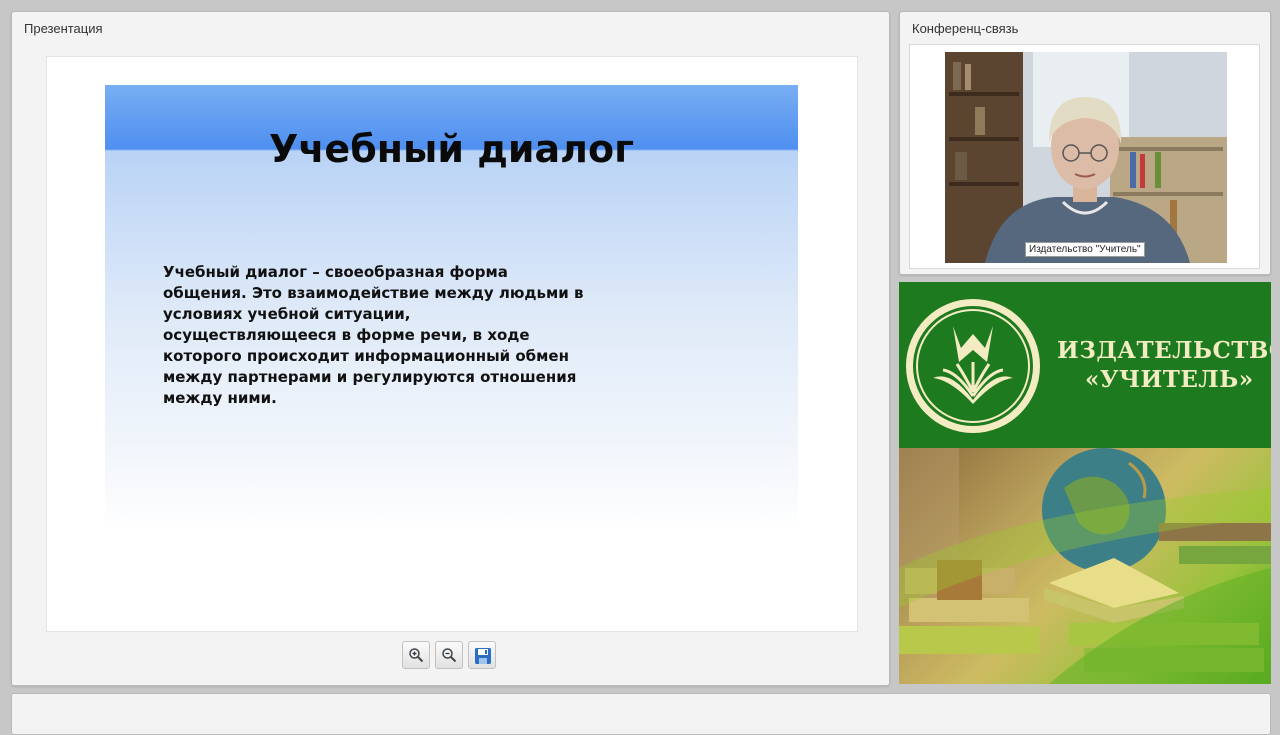 The image size is (1280, 735). I want to click on slide-body-line: осуществляющееся в форме речи, в ходе, so click(346, 335).